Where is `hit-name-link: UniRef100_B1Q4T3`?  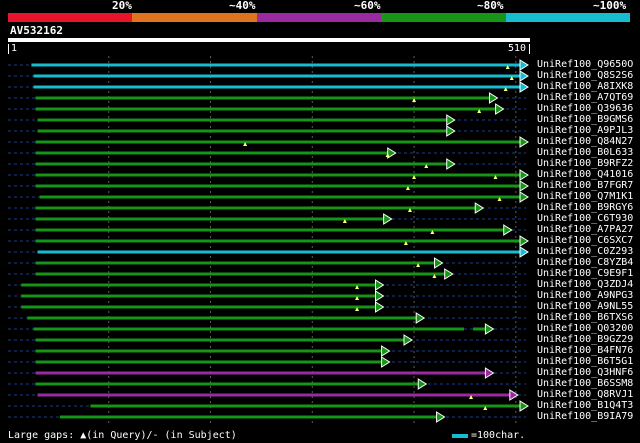 hit-name-link: UniRef100_B1Q4T3 is located at coordinates (585, 405).